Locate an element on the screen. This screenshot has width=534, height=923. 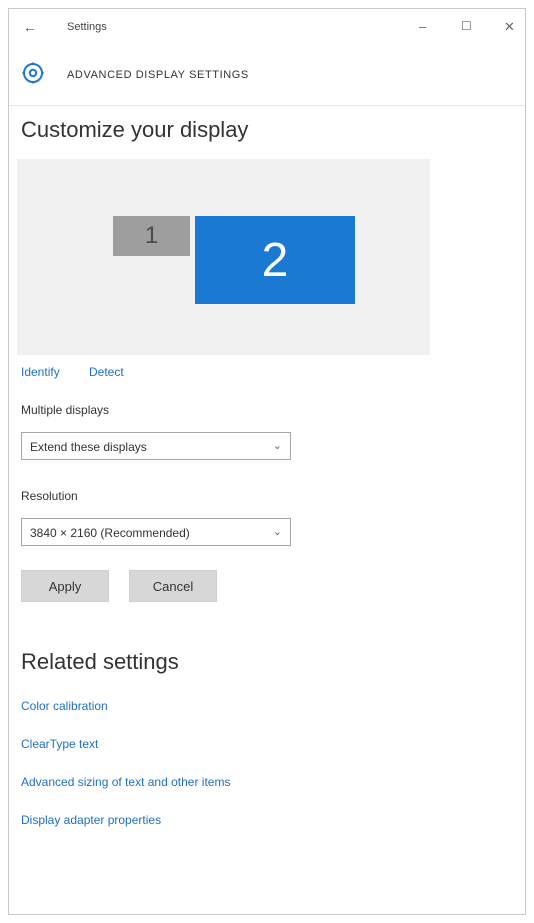
dropdown-selected-value: 3840 × 2160 (Recommended) is located at coordinates (110, 533).